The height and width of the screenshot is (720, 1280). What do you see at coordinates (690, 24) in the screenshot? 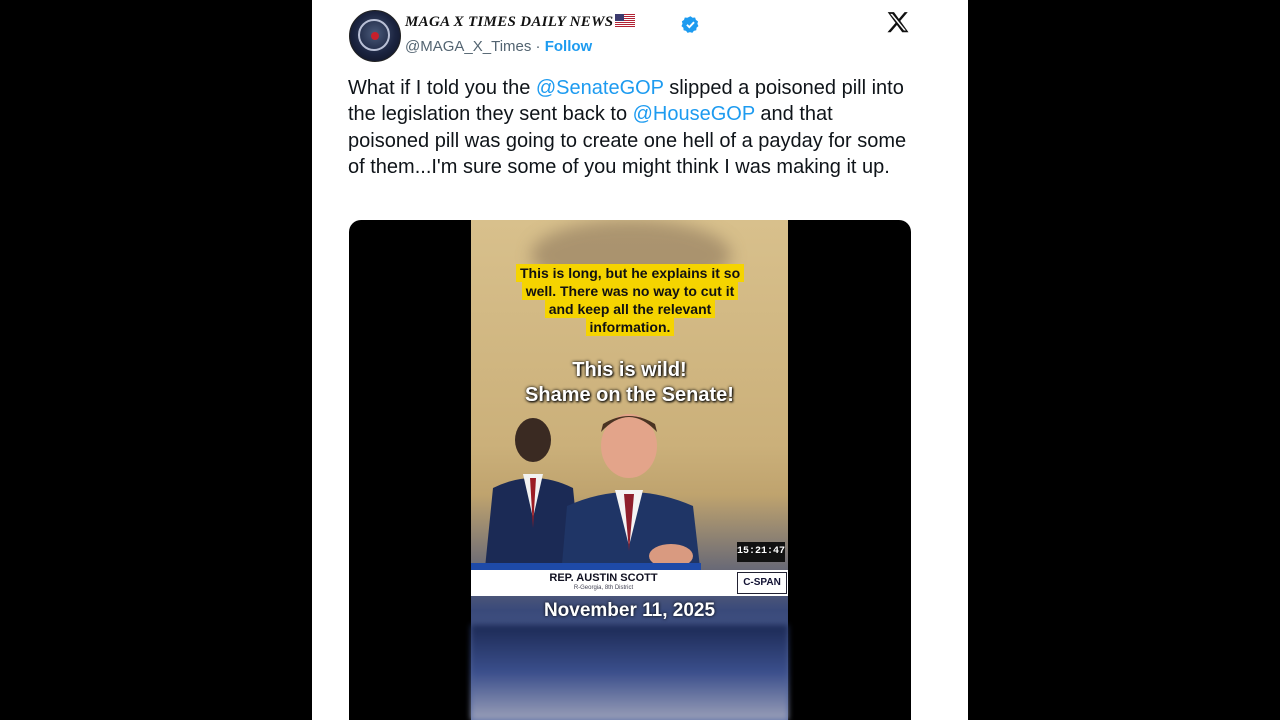
I see `verified-badge-icon` at bounding box center [690, 24].